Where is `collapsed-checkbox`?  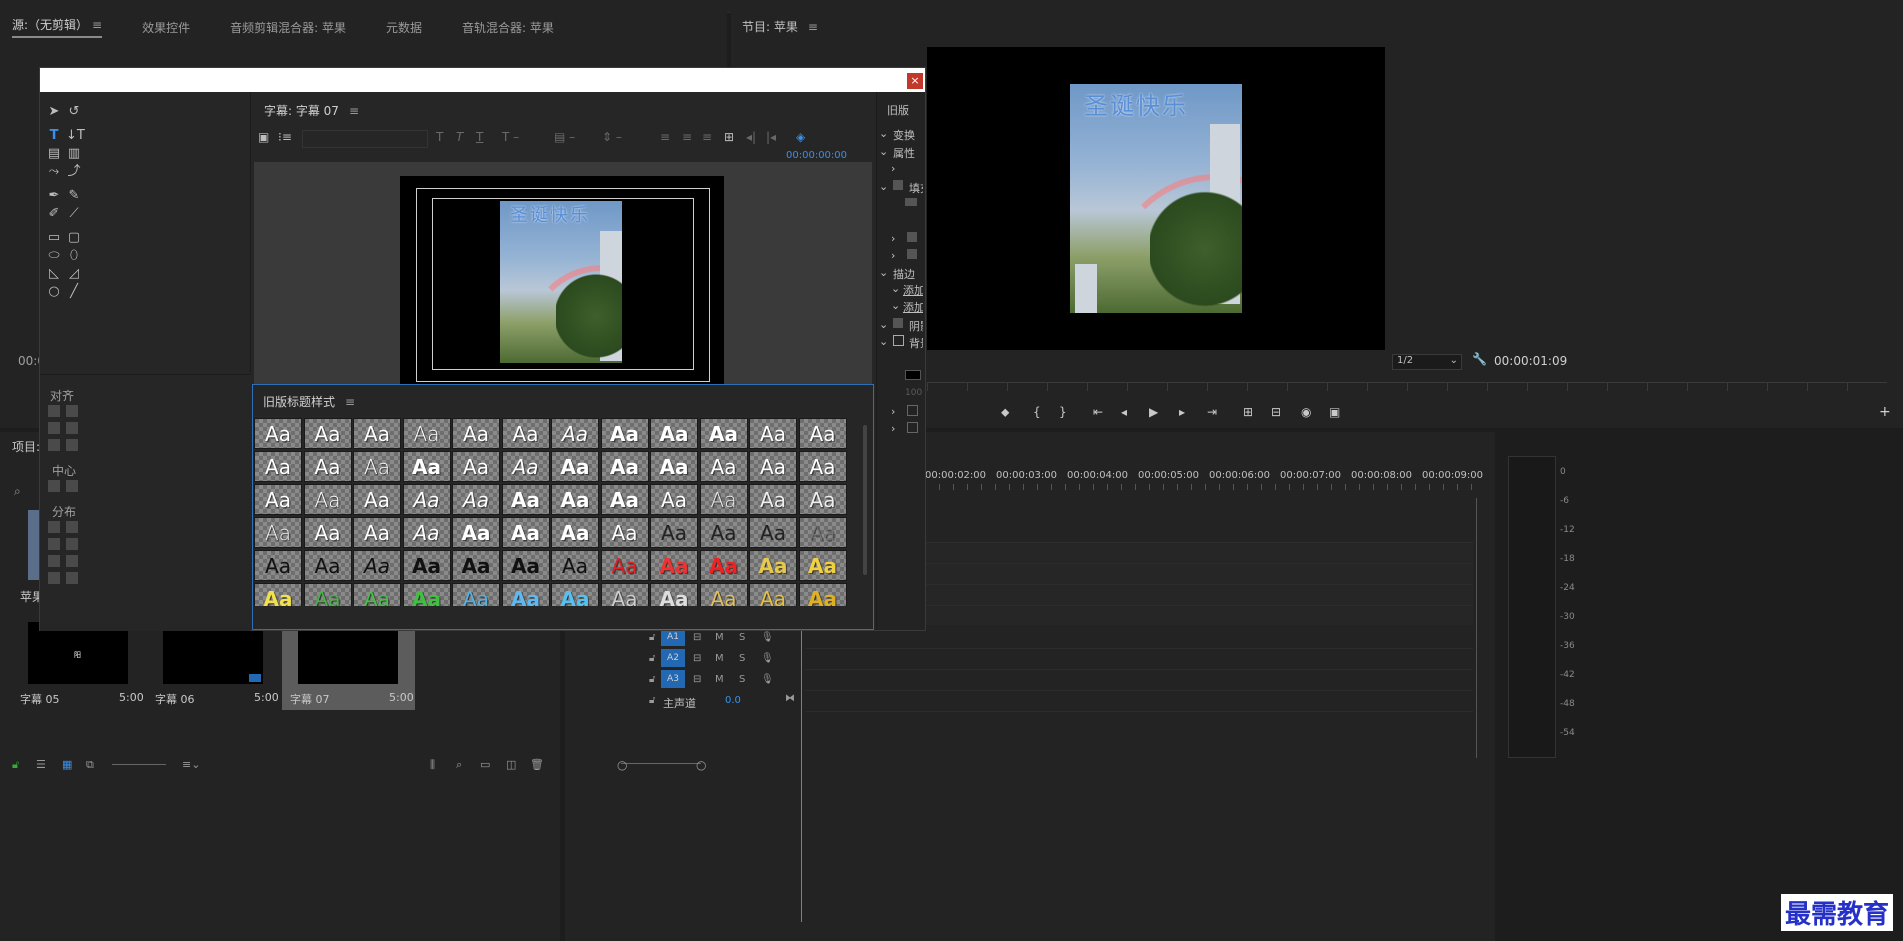 collapsed-checkbox is located at coordinates (912, 410).